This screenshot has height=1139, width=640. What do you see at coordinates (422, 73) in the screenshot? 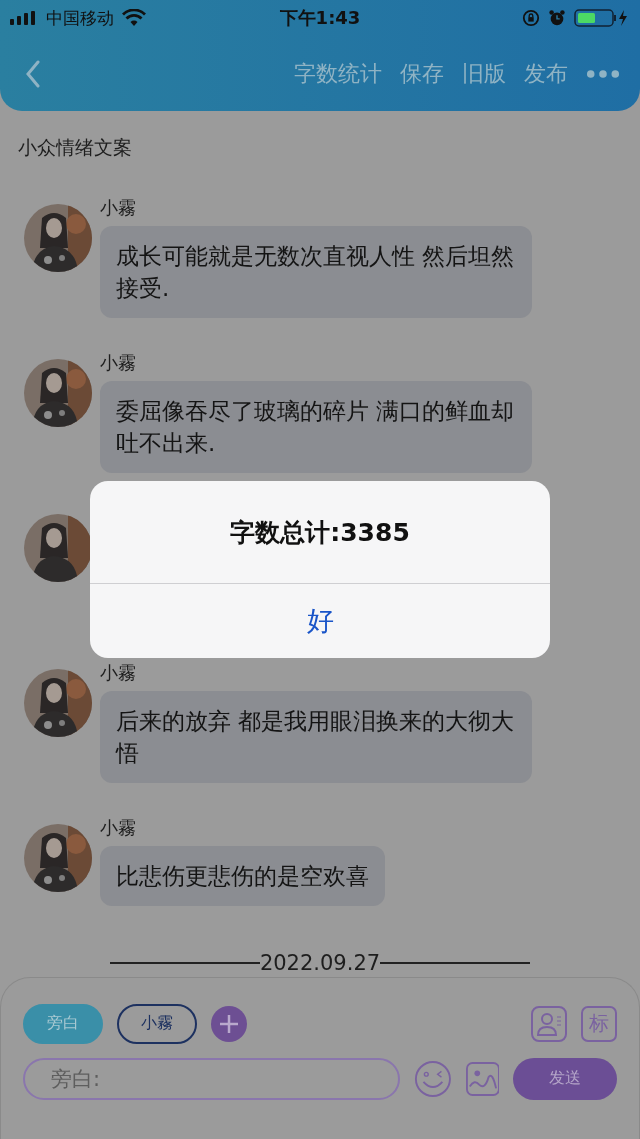
I see `nav-action: 保存` at bounding box center [422, 73].